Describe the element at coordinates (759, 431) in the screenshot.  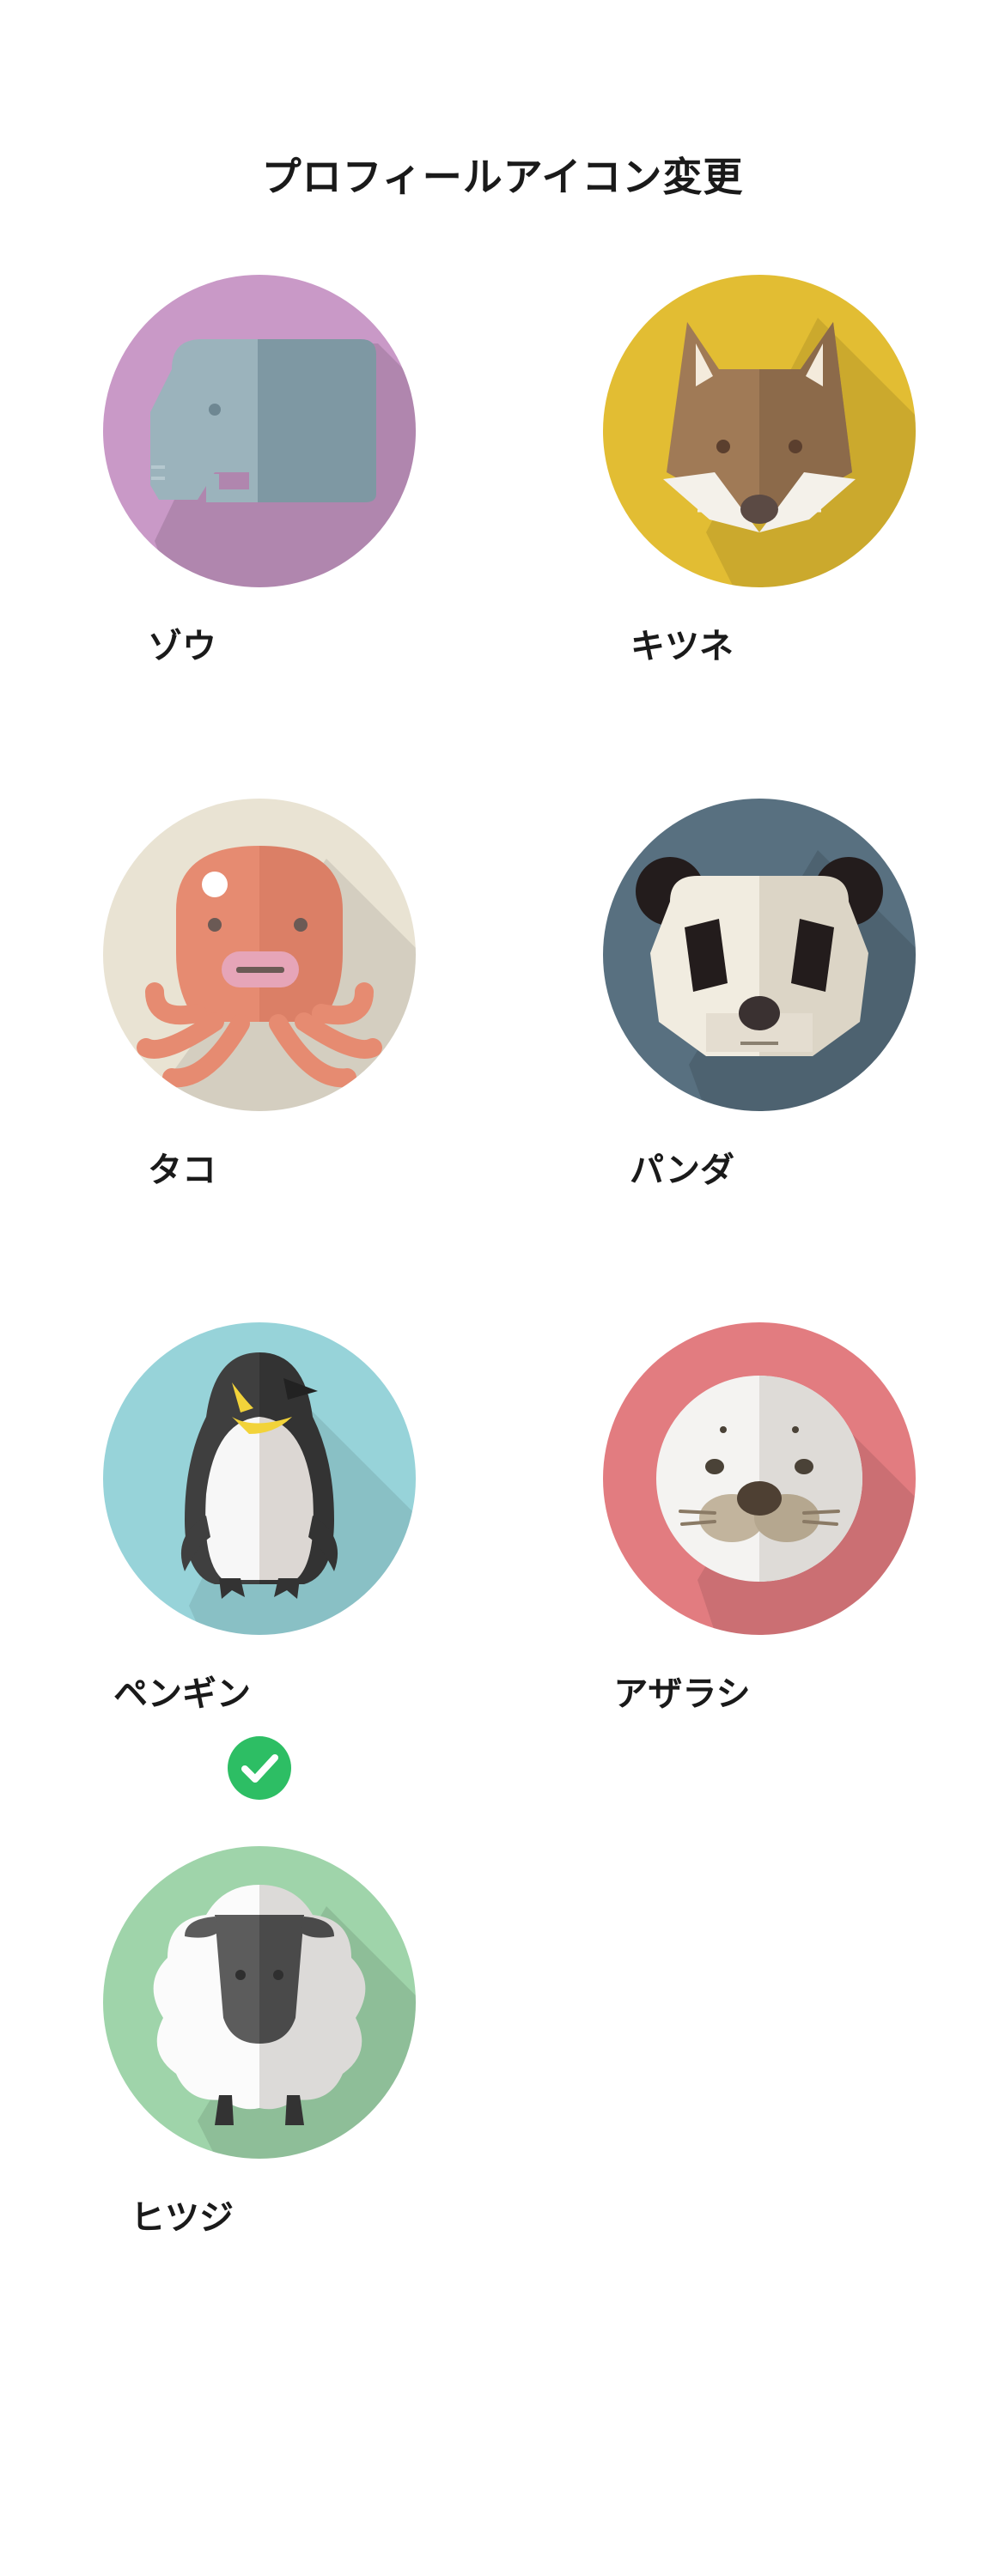
I see `fox-icon` at that location.